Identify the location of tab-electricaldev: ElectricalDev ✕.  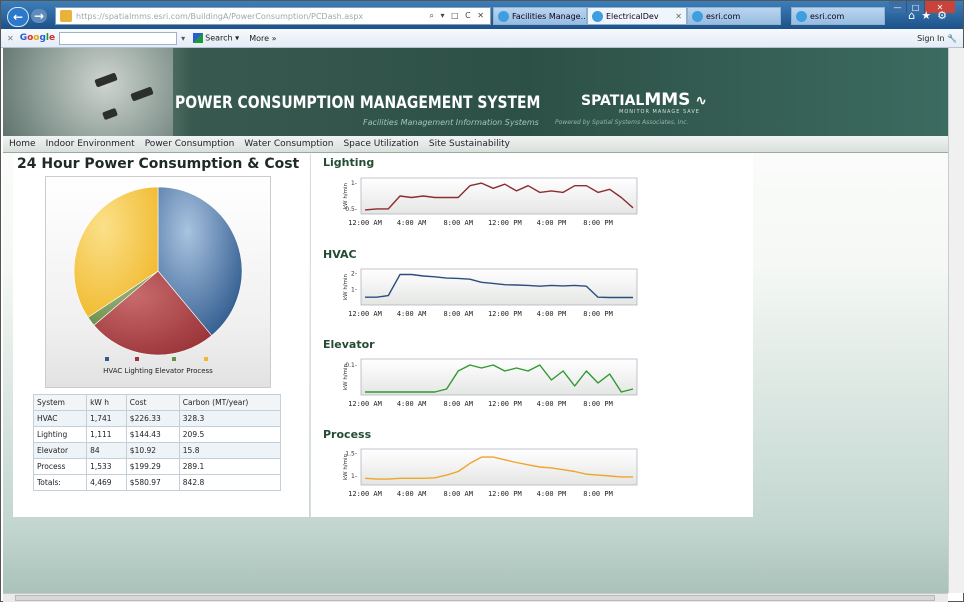
(637, 16).